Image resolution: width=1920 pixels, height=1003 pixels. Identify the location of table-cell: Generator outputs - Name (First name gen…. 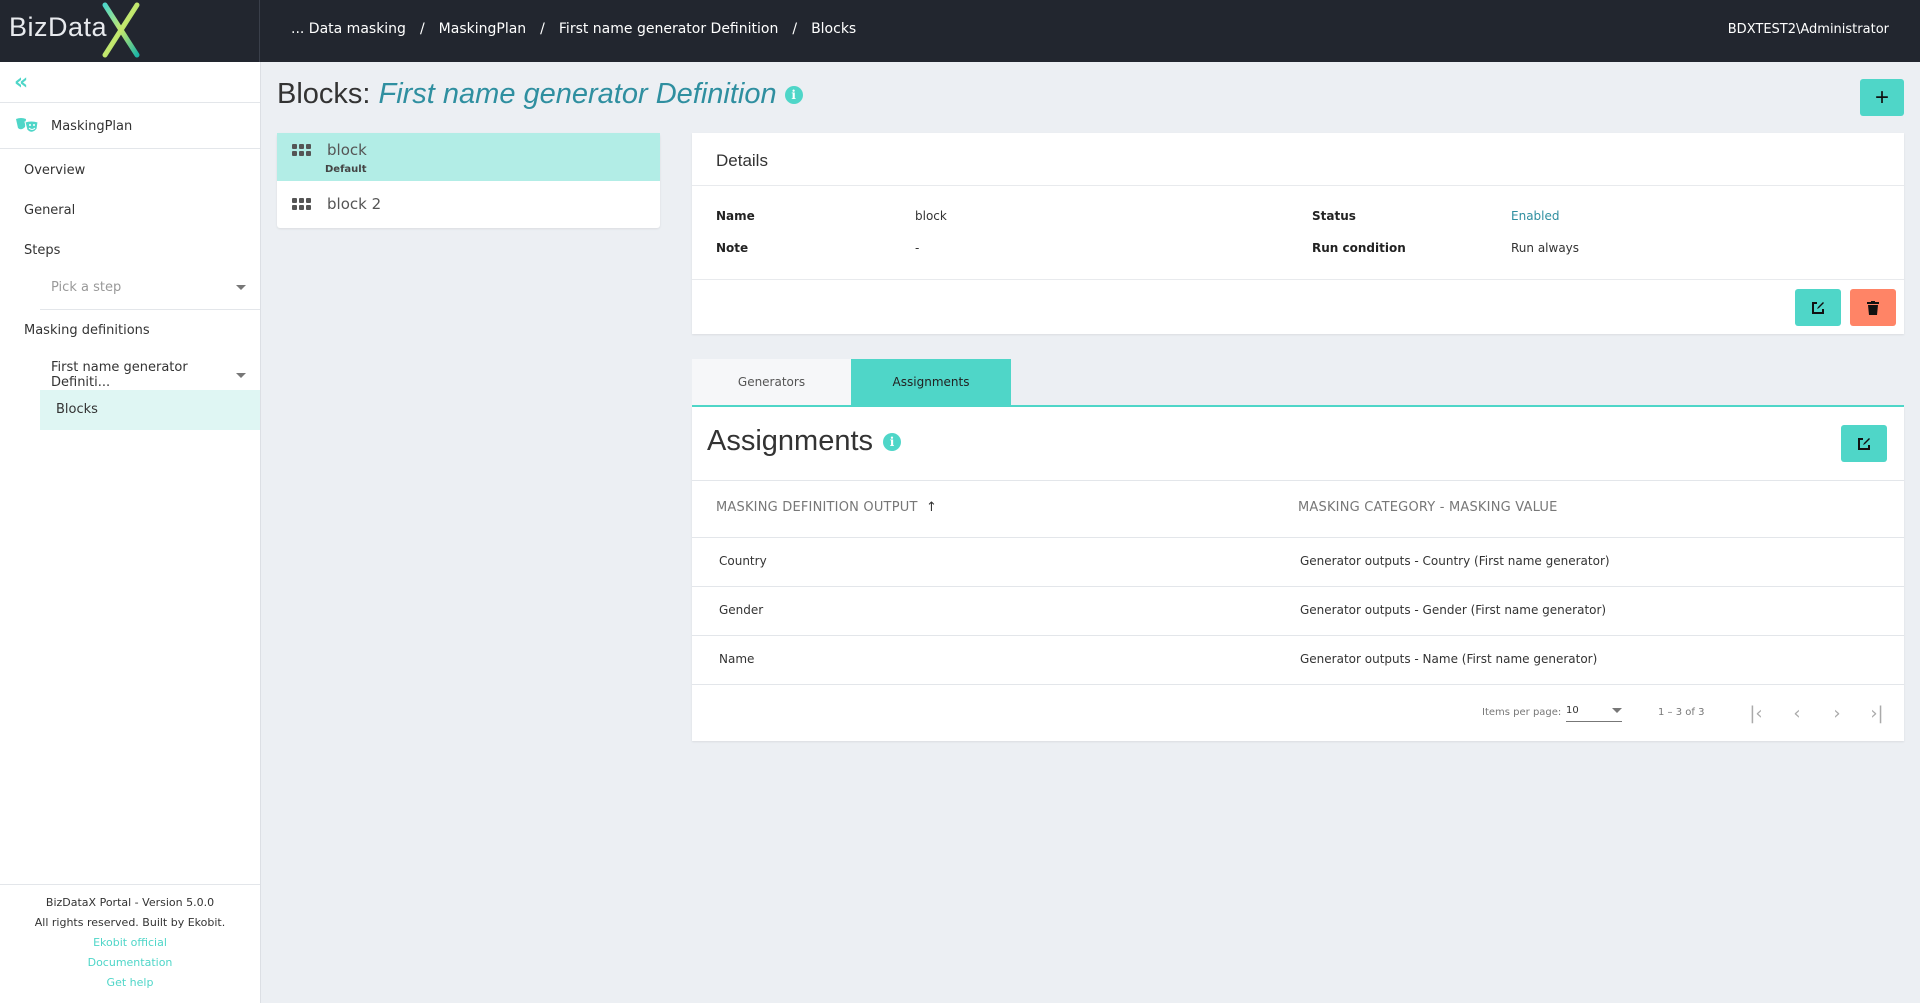
(1449, 659).